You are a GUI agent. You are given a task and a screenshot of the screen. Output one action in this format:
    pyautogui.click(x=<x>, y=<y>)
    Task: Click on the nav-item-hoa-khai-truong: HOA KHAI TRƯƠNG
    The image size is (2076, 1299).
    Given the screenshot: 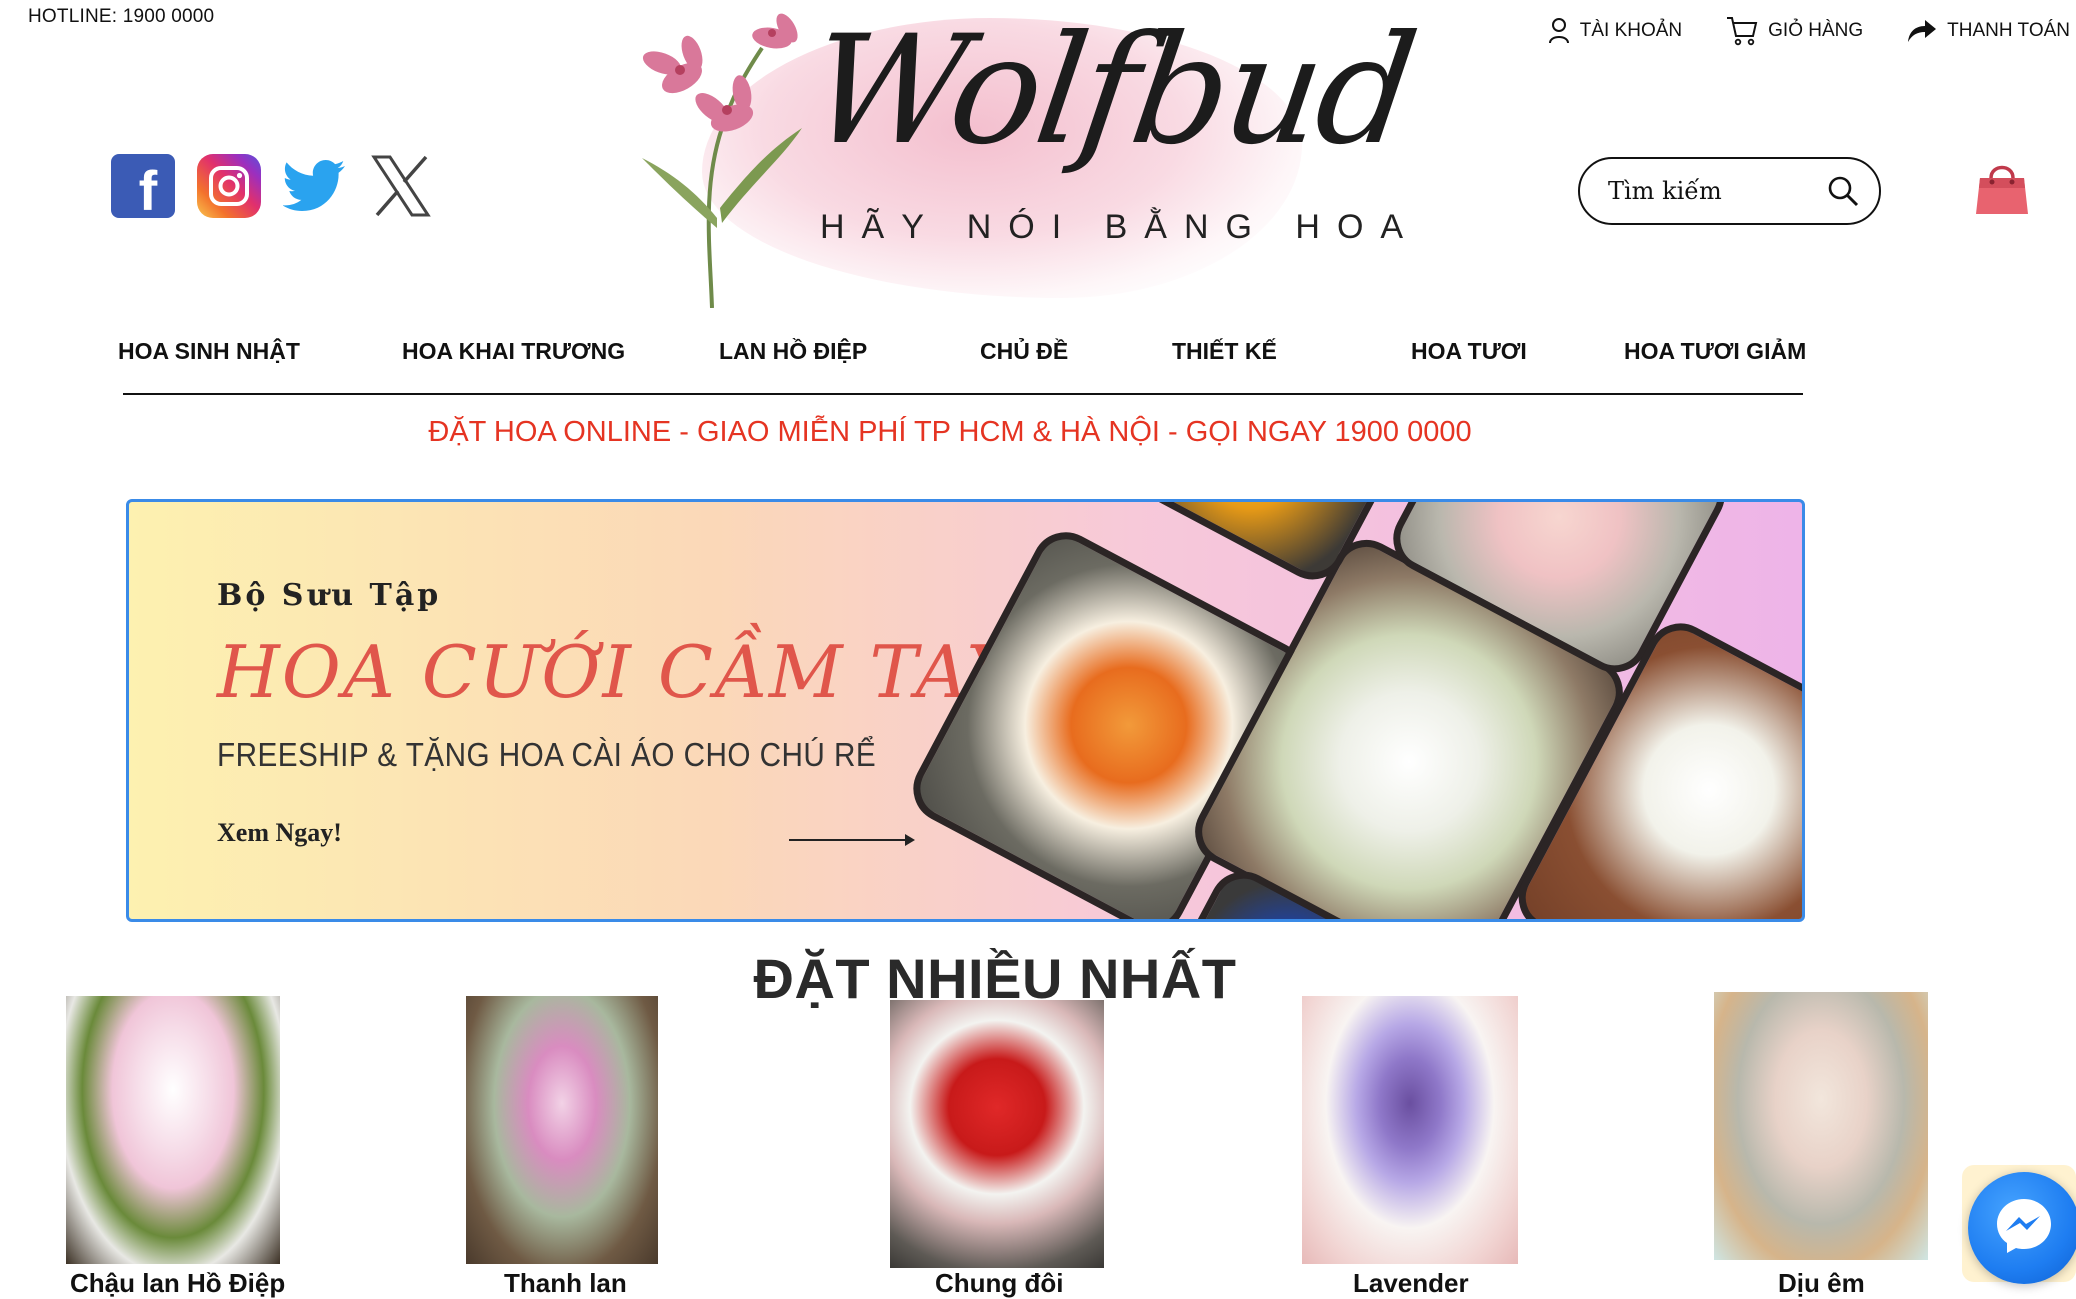 What is the action you would take?
    pyautogui.click(x=513, y=351)
    